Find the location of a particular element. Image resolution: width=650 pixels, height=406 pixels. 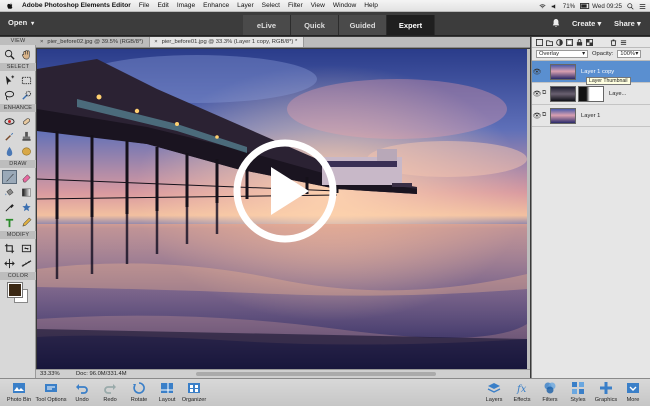

add-mask-icon is located at coordinates (569, 42).